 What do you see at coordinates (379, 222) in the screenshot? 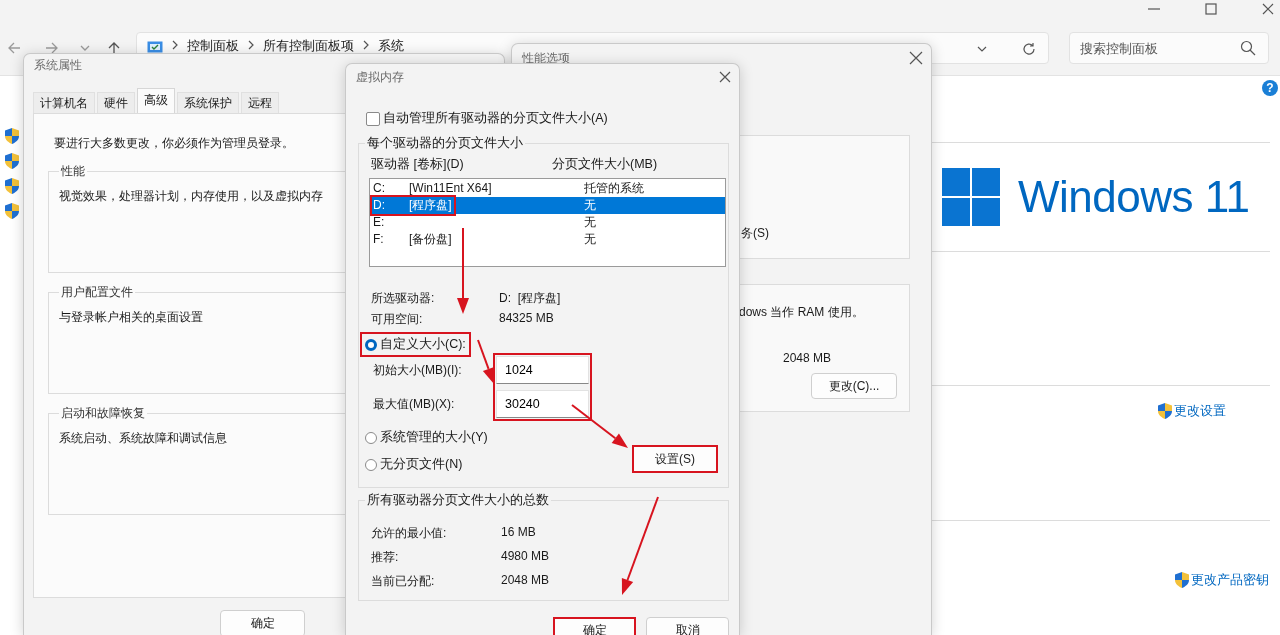
I see `drive-cell-text: E:` at bounding box center [379, 222].